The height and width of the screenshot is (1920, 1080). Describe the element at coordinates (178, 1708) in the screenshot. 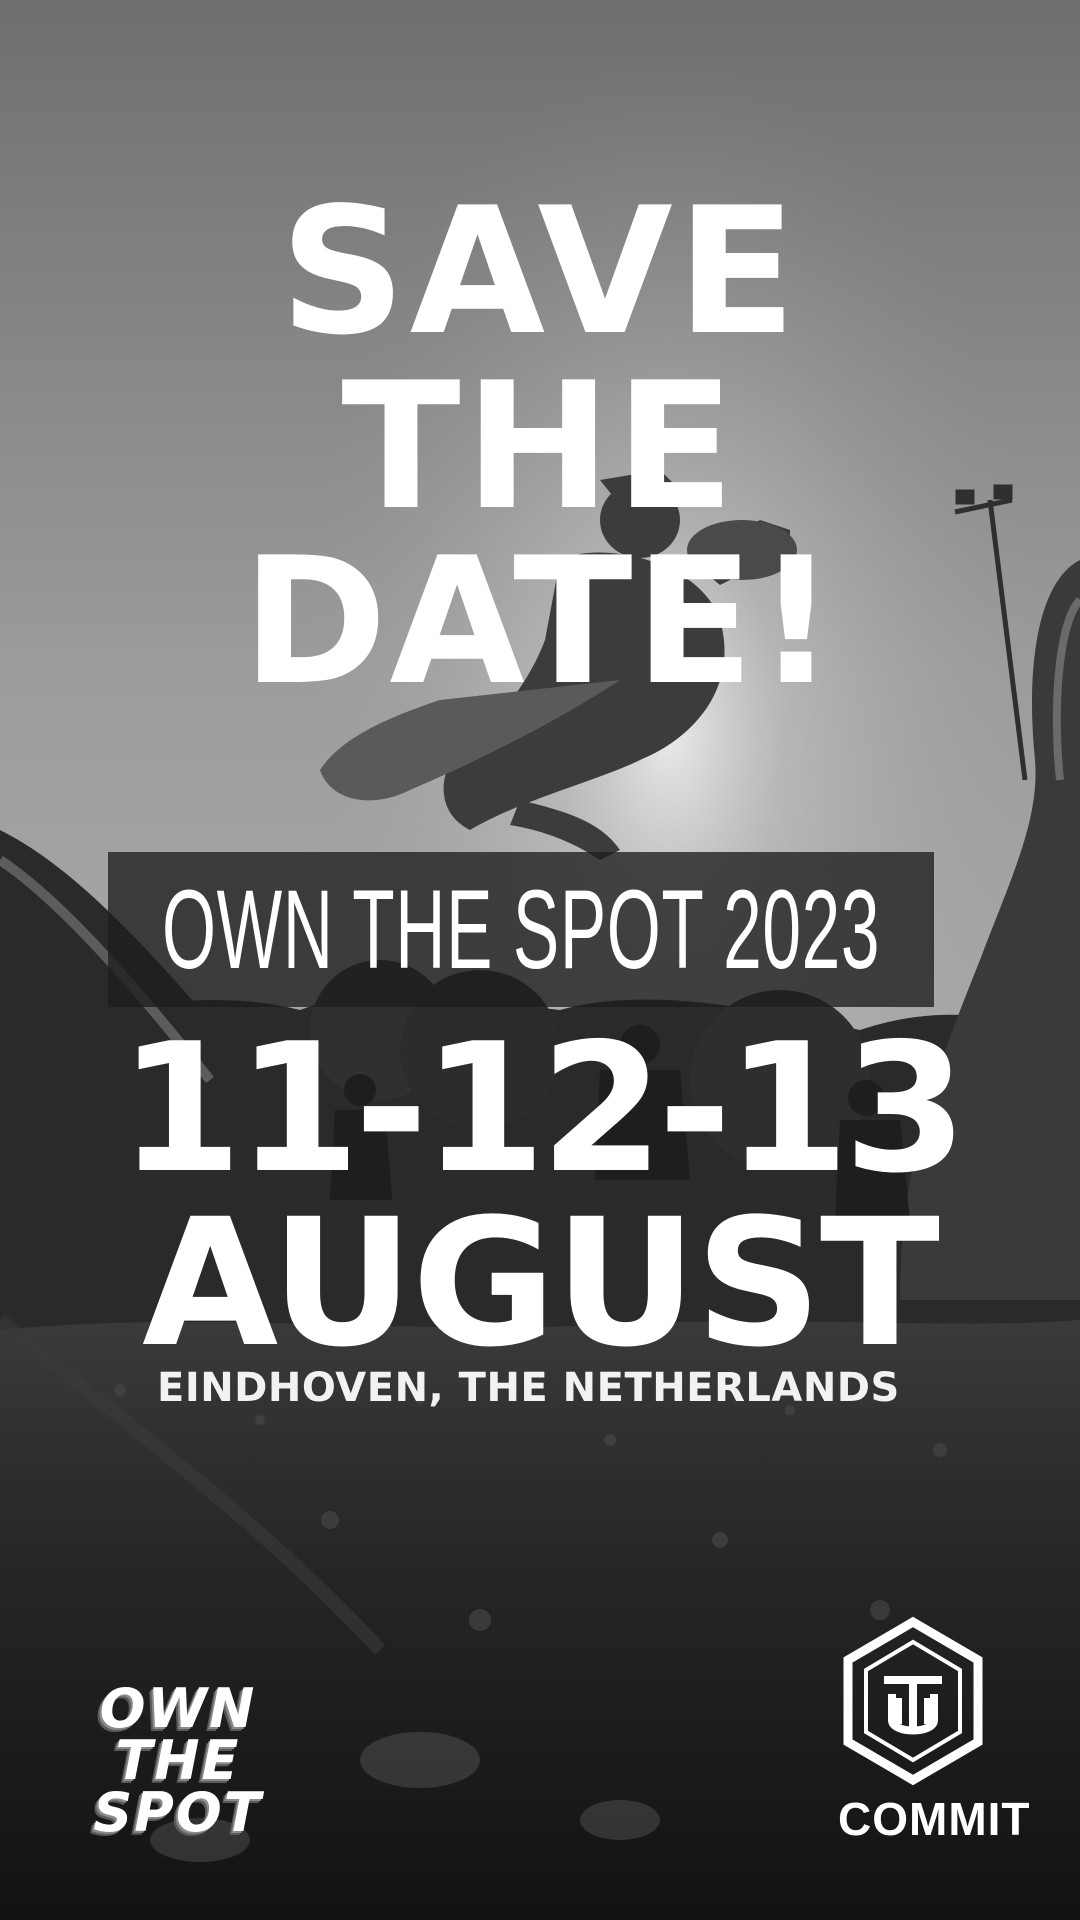

I see `logo-word-own: OWN` at that location.